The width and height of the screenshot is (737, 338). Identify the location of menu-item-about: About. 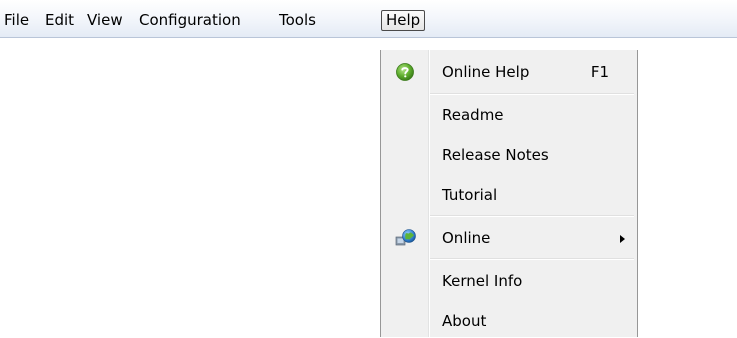
(509, 321).